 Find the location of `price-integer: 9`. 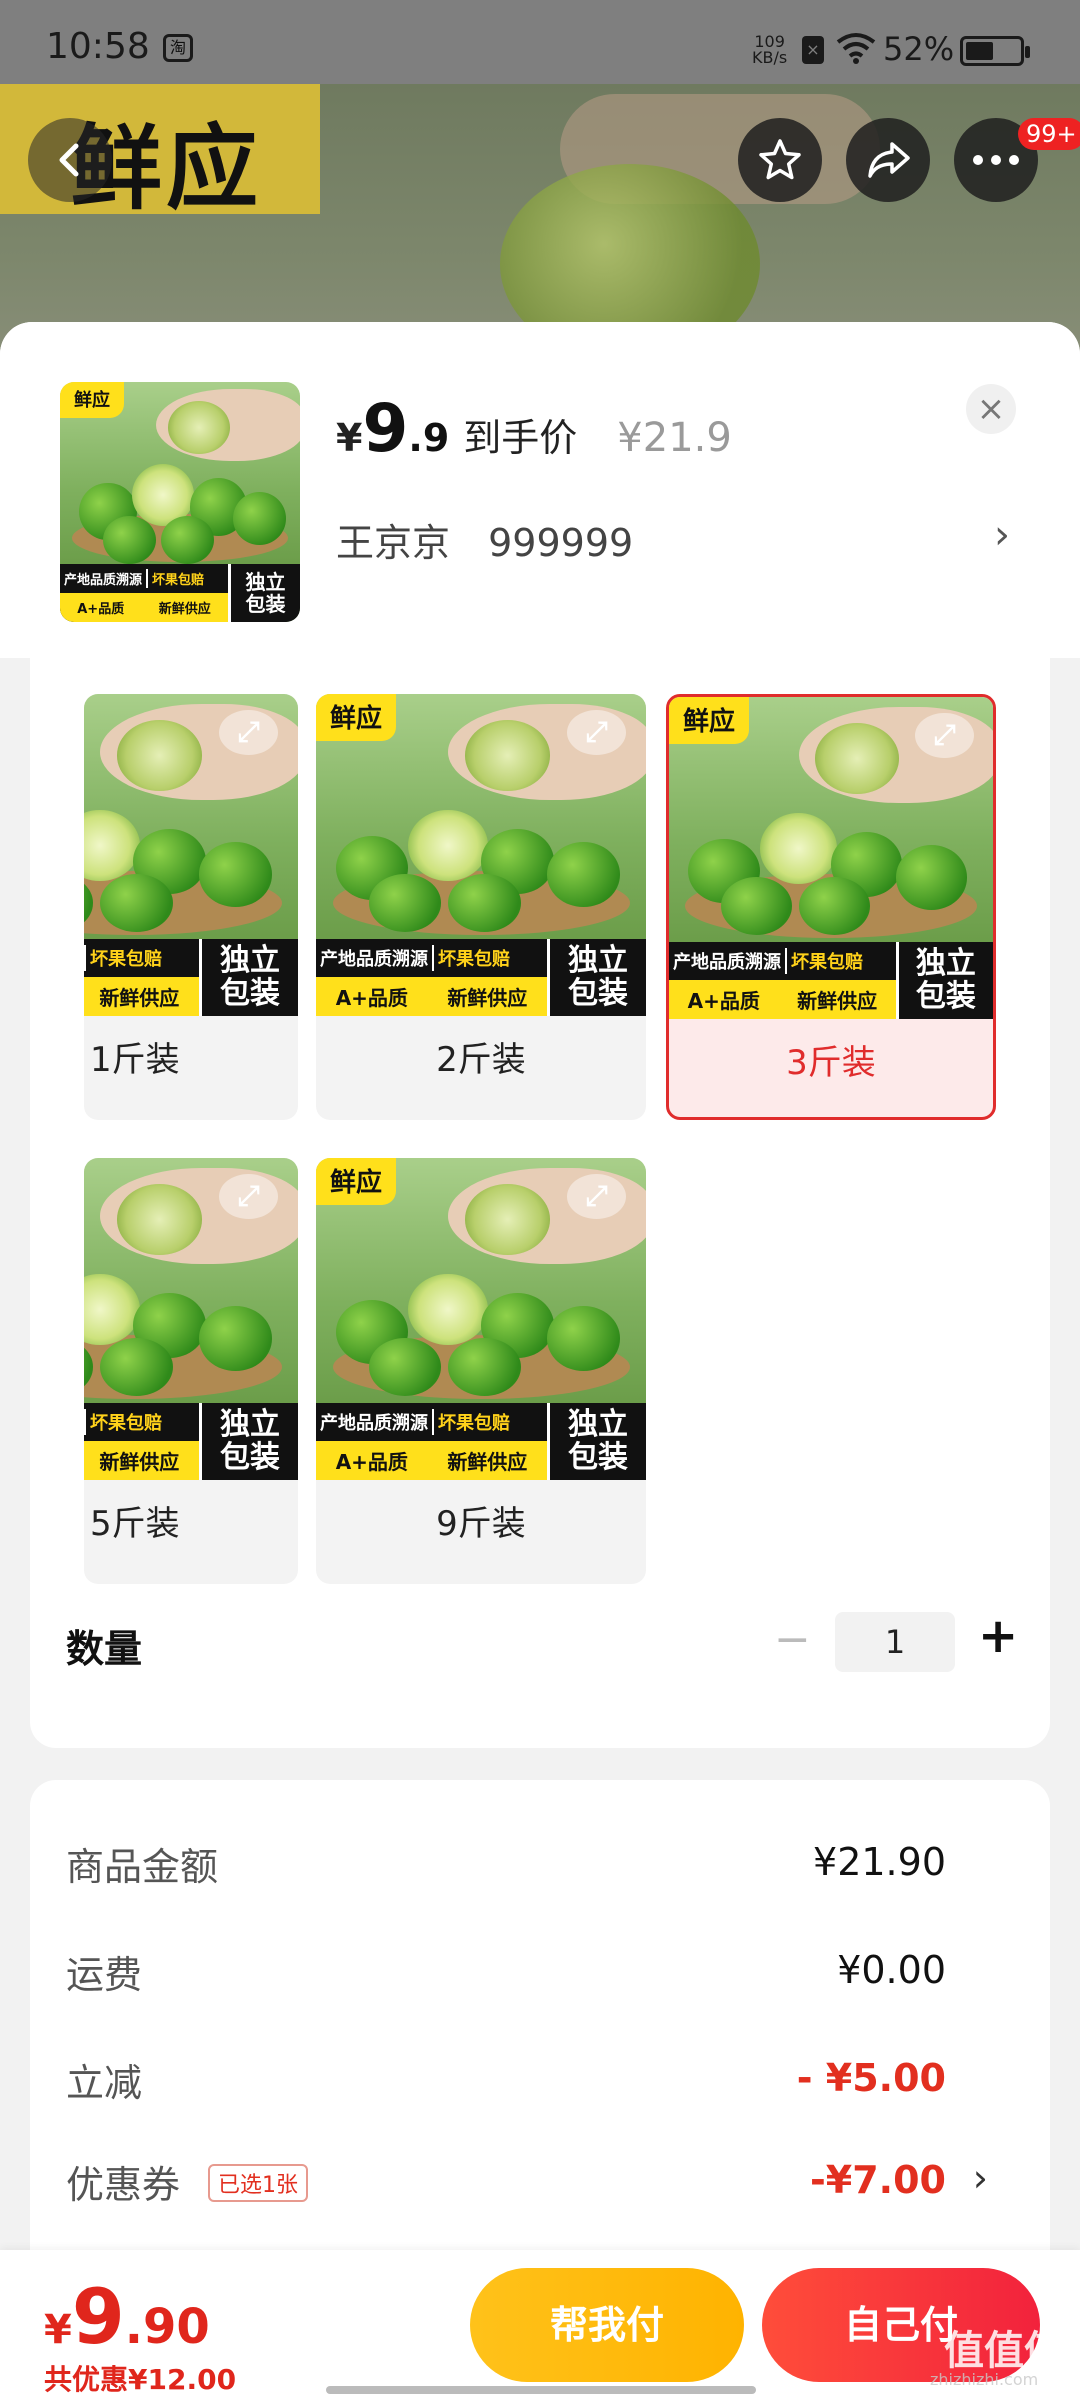

price-integer: 9 is located at coordinates (385, 428).